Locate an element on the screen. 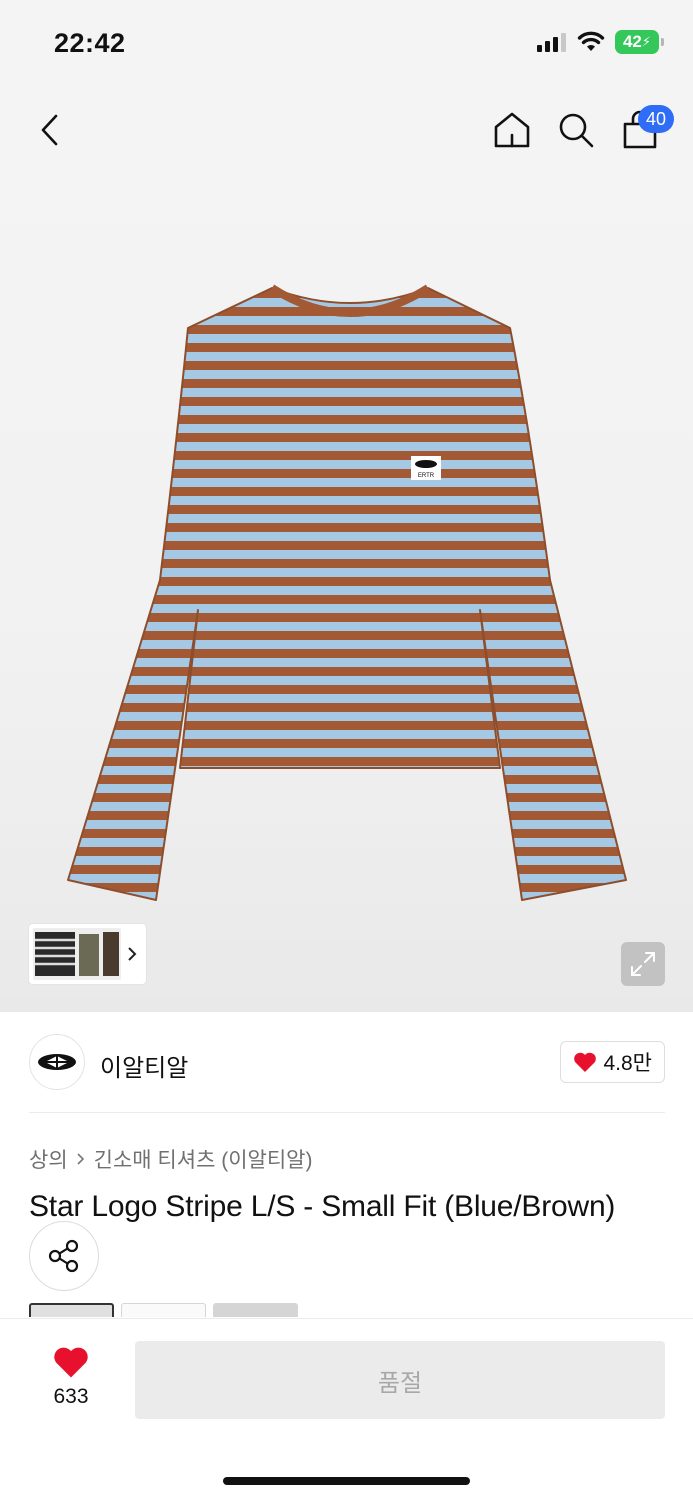 This screenshot has height=1500, width=693. home-button is located at coordinates (512, 130).